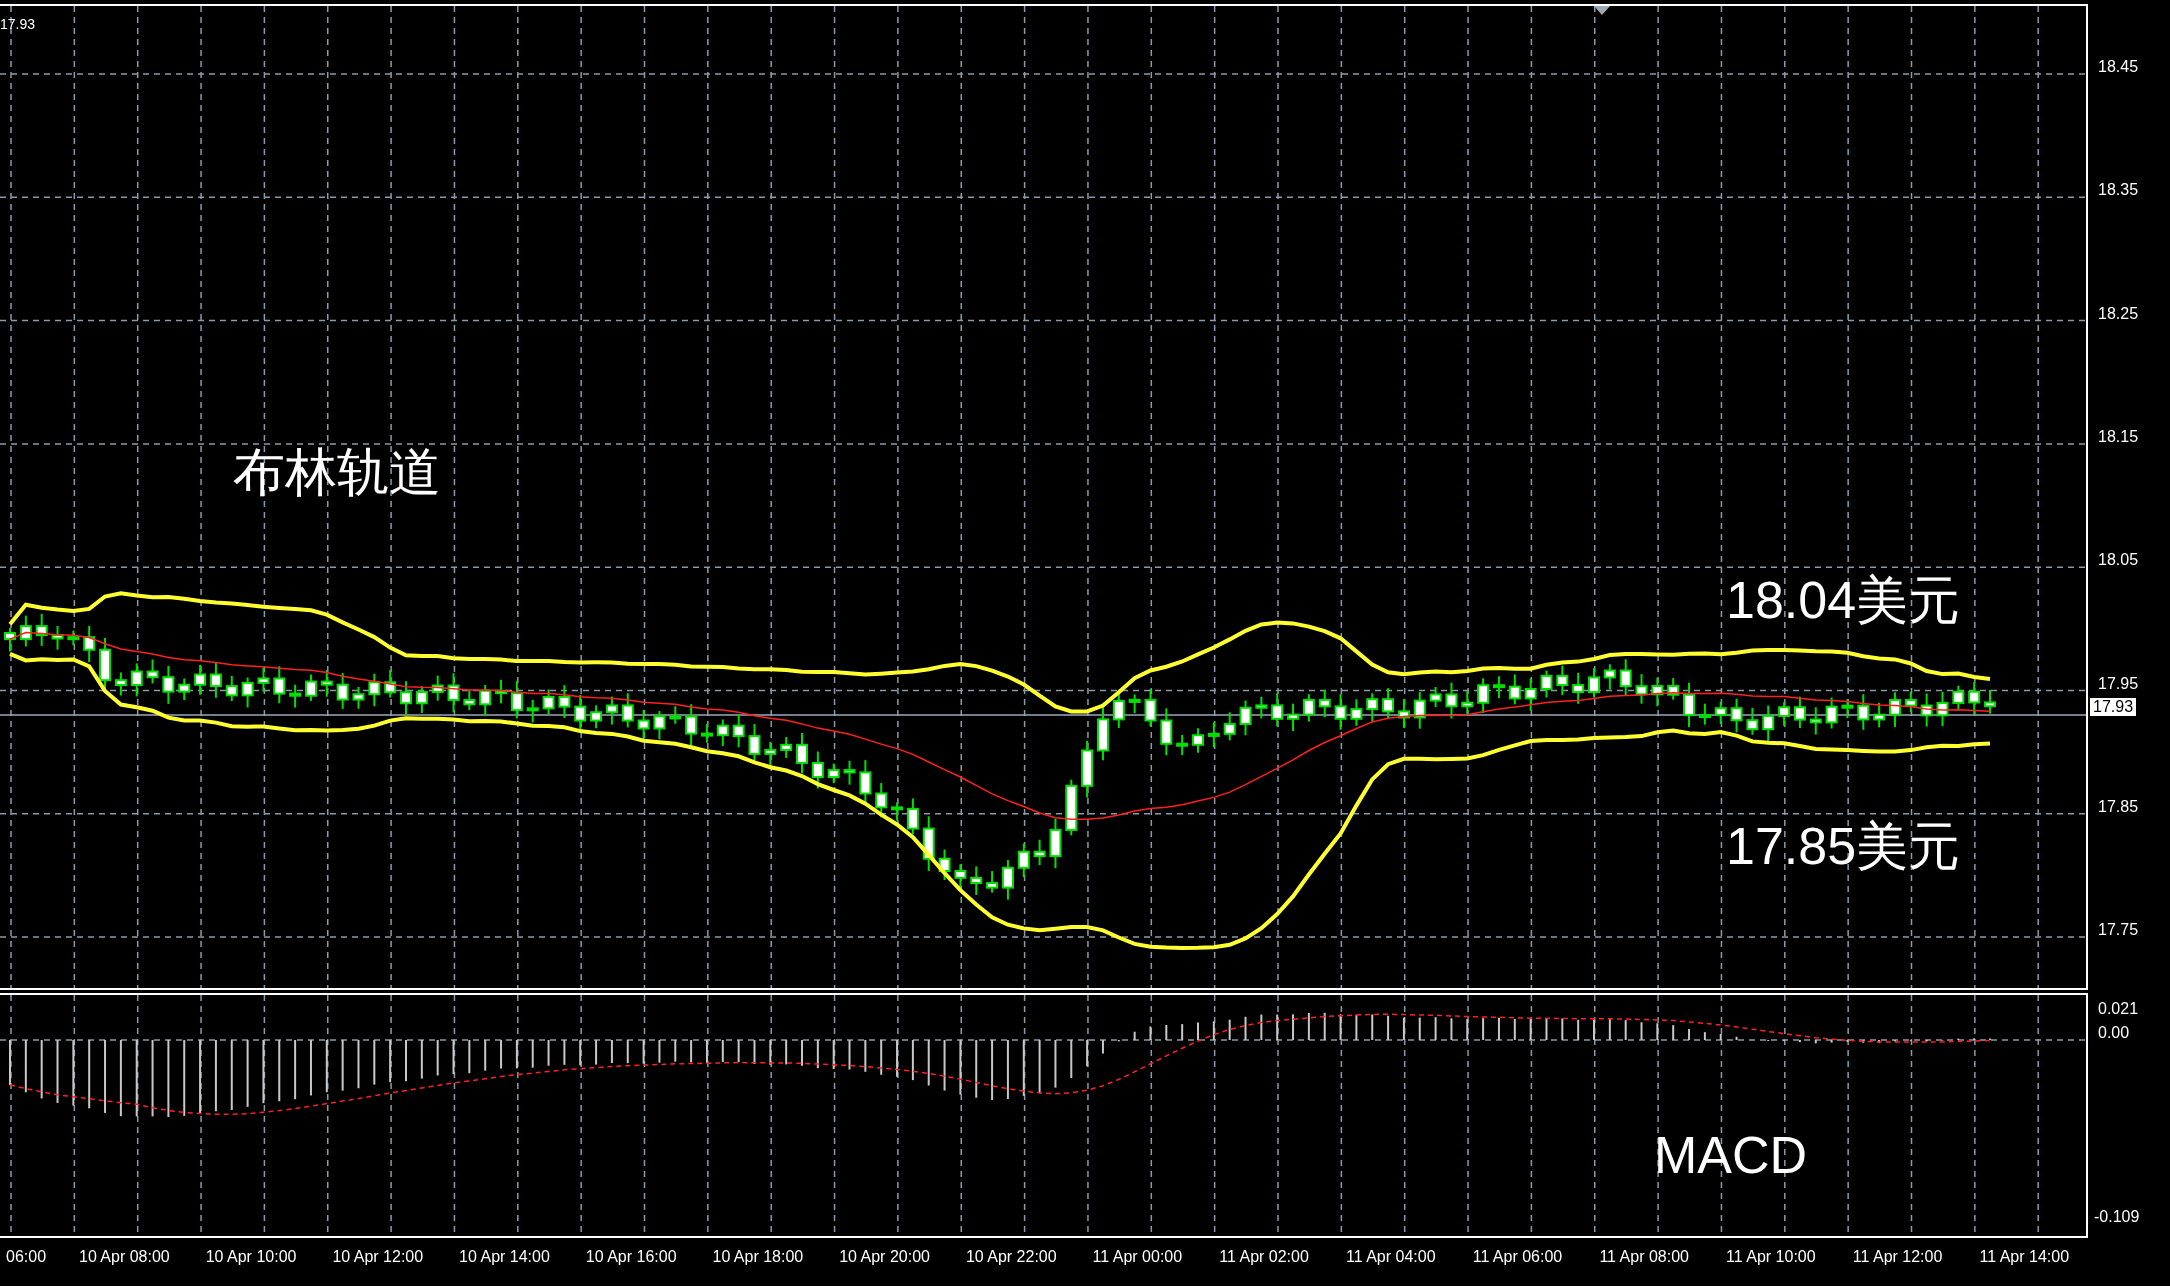 The image size is (2170, 1288). What do you see at coordinates (2118, 806) in the screenshot?
I see `price-axis-label: 17.85` at bounding box center [2118, 806].